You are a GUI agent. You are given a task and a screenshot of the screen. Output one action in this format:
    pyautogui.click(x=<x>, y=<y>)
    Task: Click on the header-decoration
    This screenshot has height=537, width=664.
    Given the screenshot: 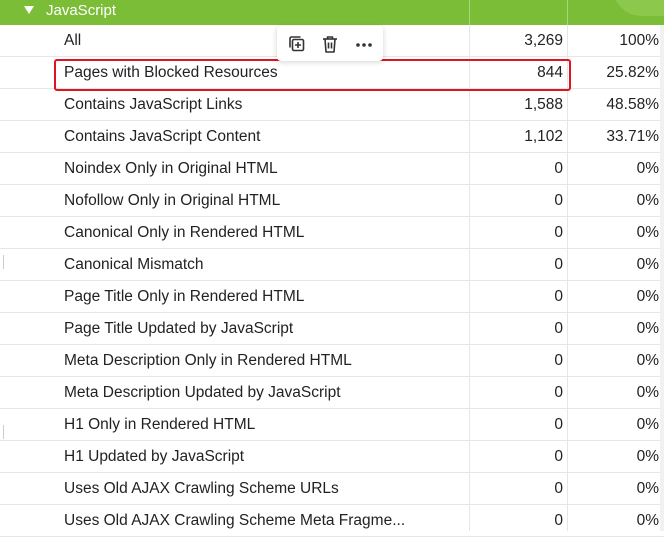 What is the action you would take?
    pyautogui.click(x=638, y=8)
    